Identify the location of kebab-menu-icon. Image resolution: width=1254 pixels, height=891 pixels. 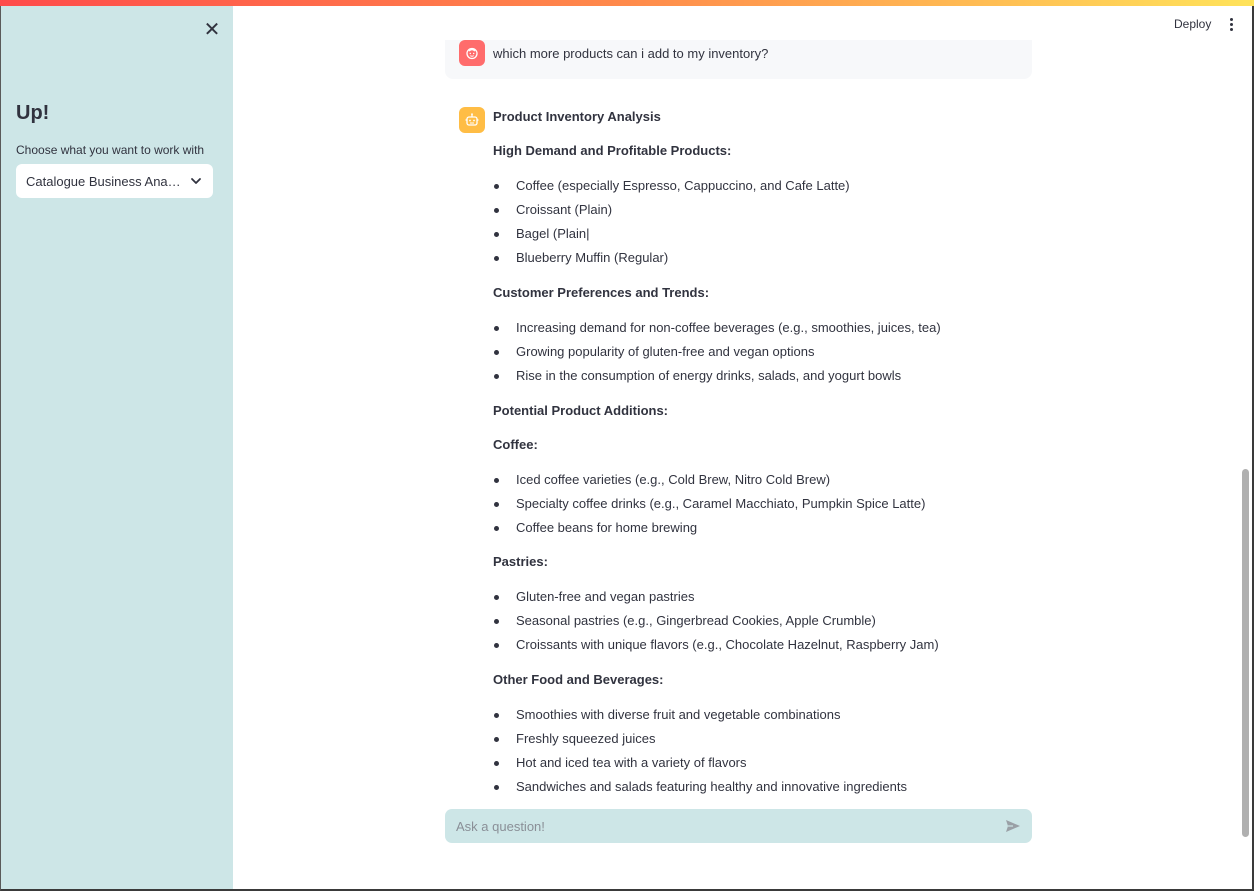
(1231, 25).